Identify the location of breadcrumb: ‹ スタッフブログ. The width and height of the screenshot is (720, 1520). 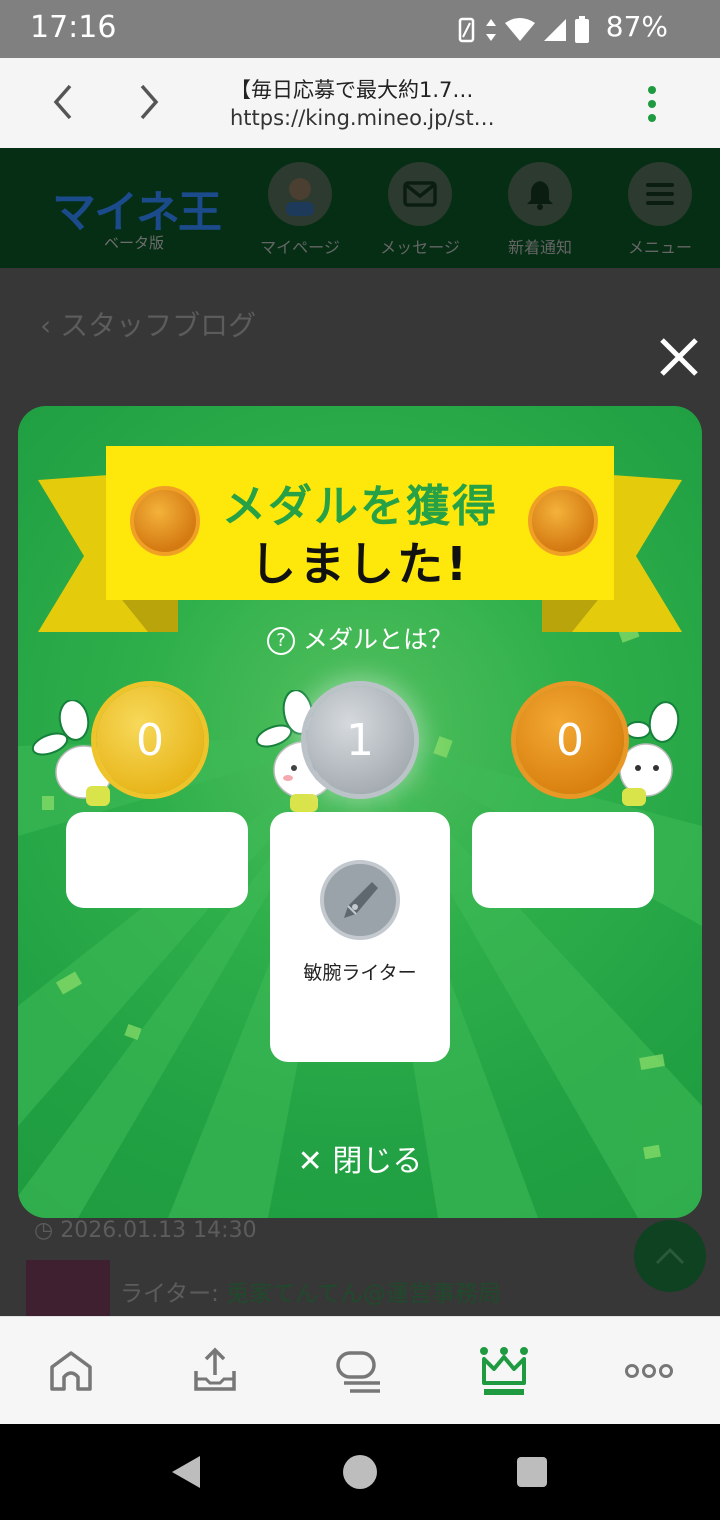
(148, 324).